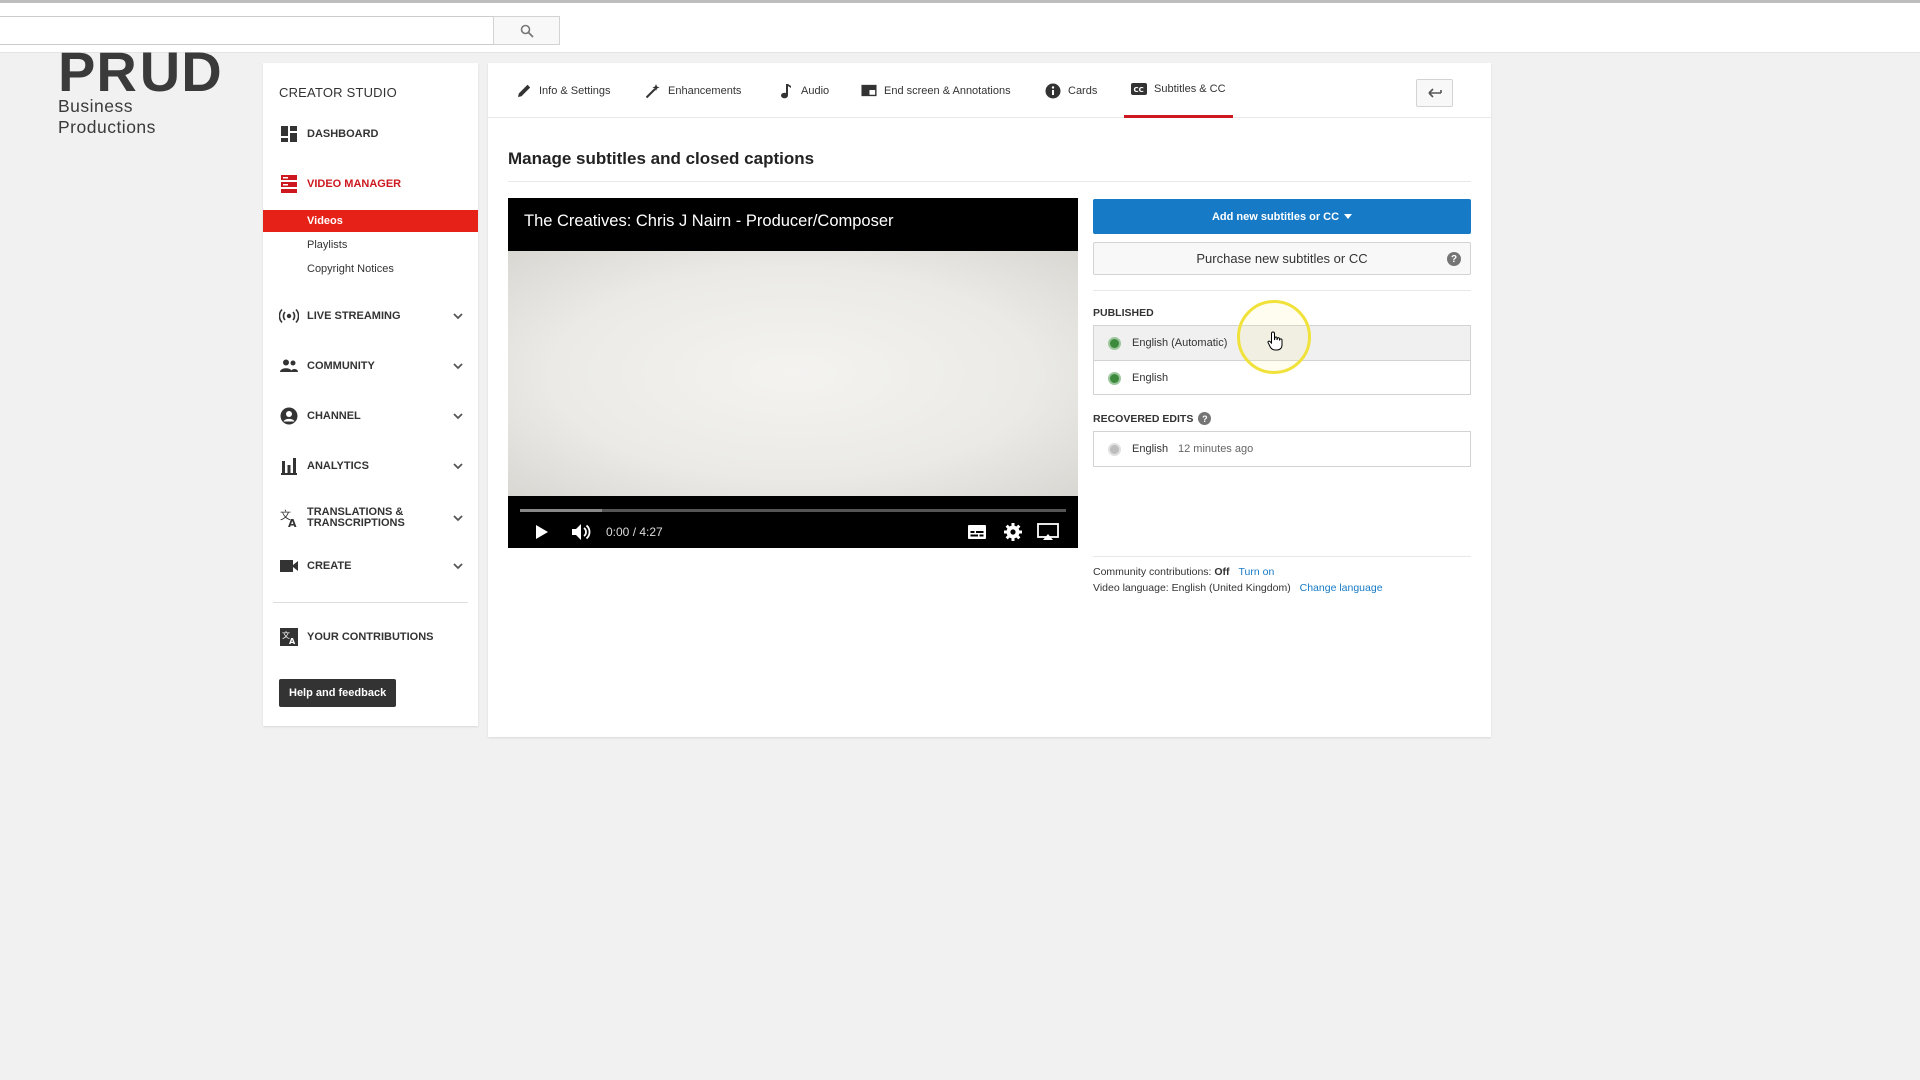 This screenshot has height=1080, width=1920. I want to click on track-name: English, so click(1150, 449).